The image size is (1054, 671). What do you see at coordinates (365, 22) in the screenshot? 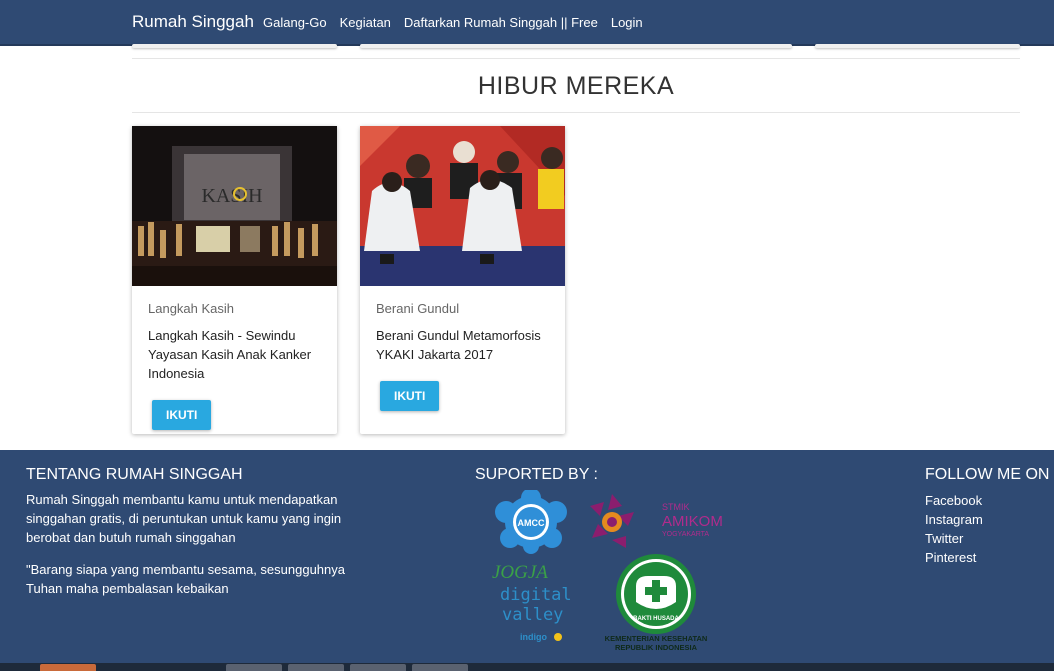
I see `nav-kegiatan: Kegiatan` at bounding box center [365, 22].